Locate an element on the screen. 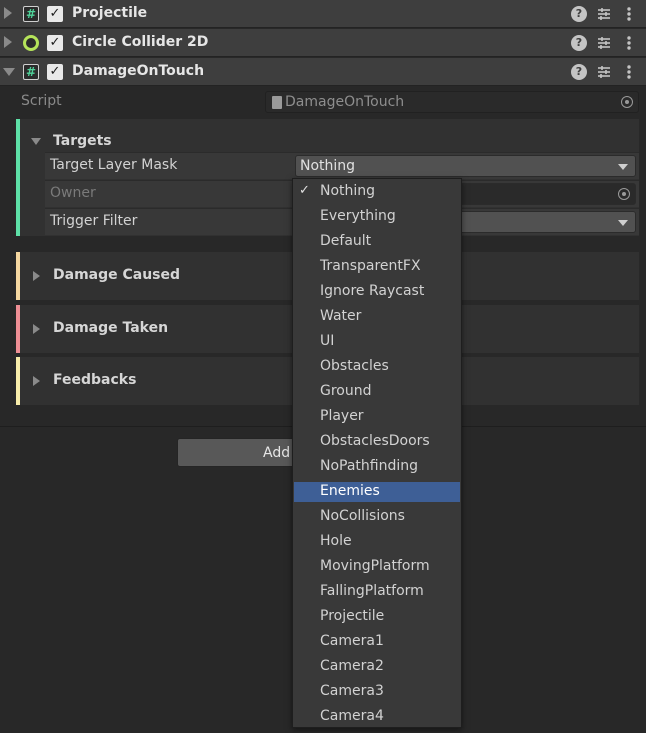  layer-option-camera3: Camera3 is located at coordinates (377, 692).